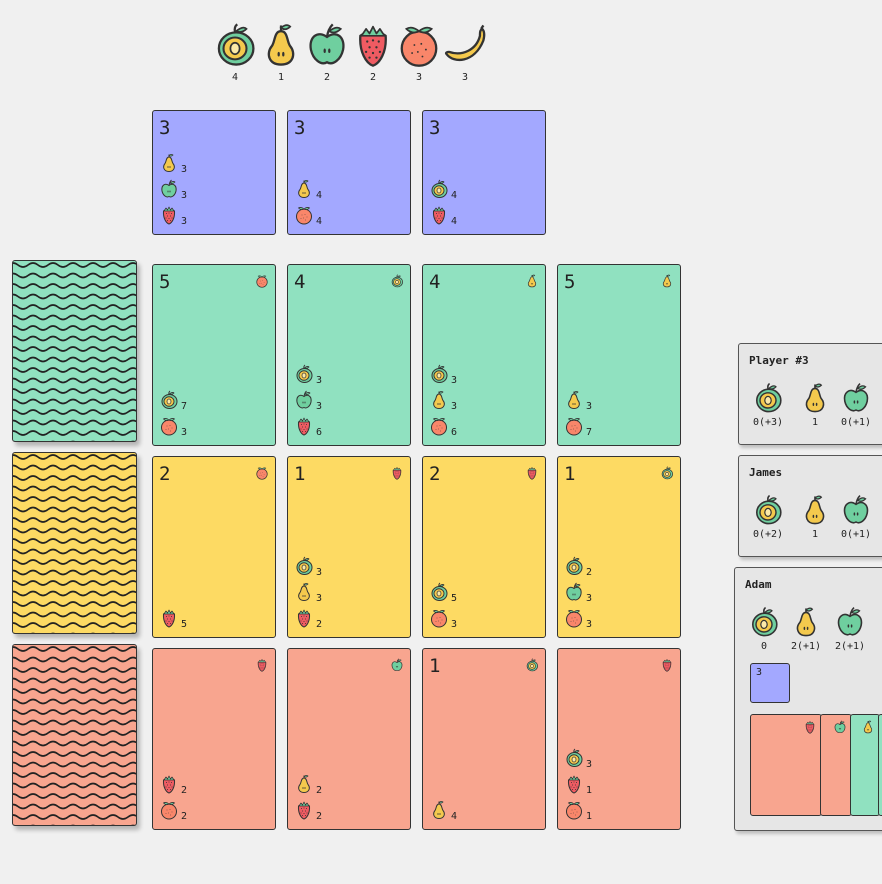  Describe the element at coordinates (184, 406) in the screenshot. I see `cost-count: 7` at that location.